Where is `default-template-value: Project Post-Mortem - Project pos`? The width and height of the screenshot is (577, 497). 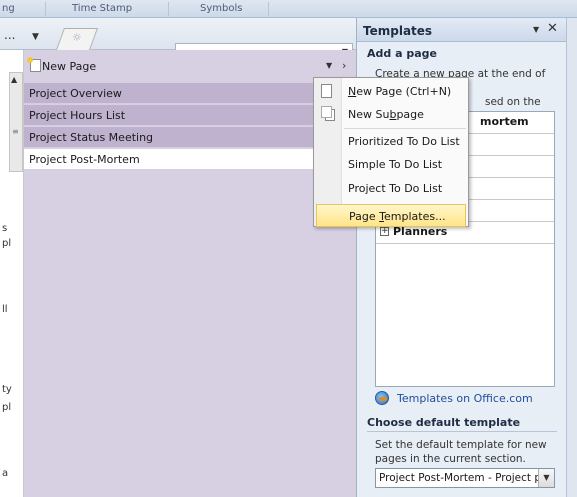 default-template-value: Project Post-Mortem - Project pos is located at coordinates (459, 478).